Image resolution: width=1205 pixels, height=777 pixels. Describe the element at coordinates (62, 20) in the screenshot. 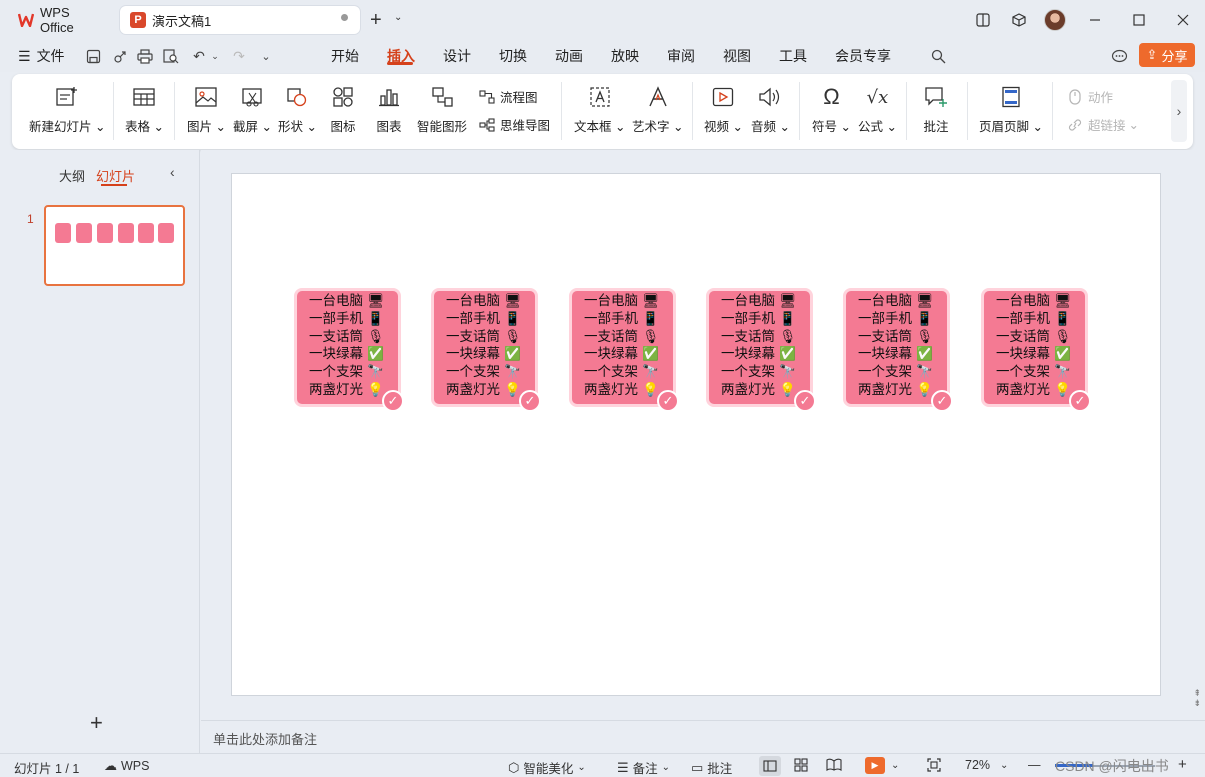

I see `tab-wps-home: WPS Office` at that location.